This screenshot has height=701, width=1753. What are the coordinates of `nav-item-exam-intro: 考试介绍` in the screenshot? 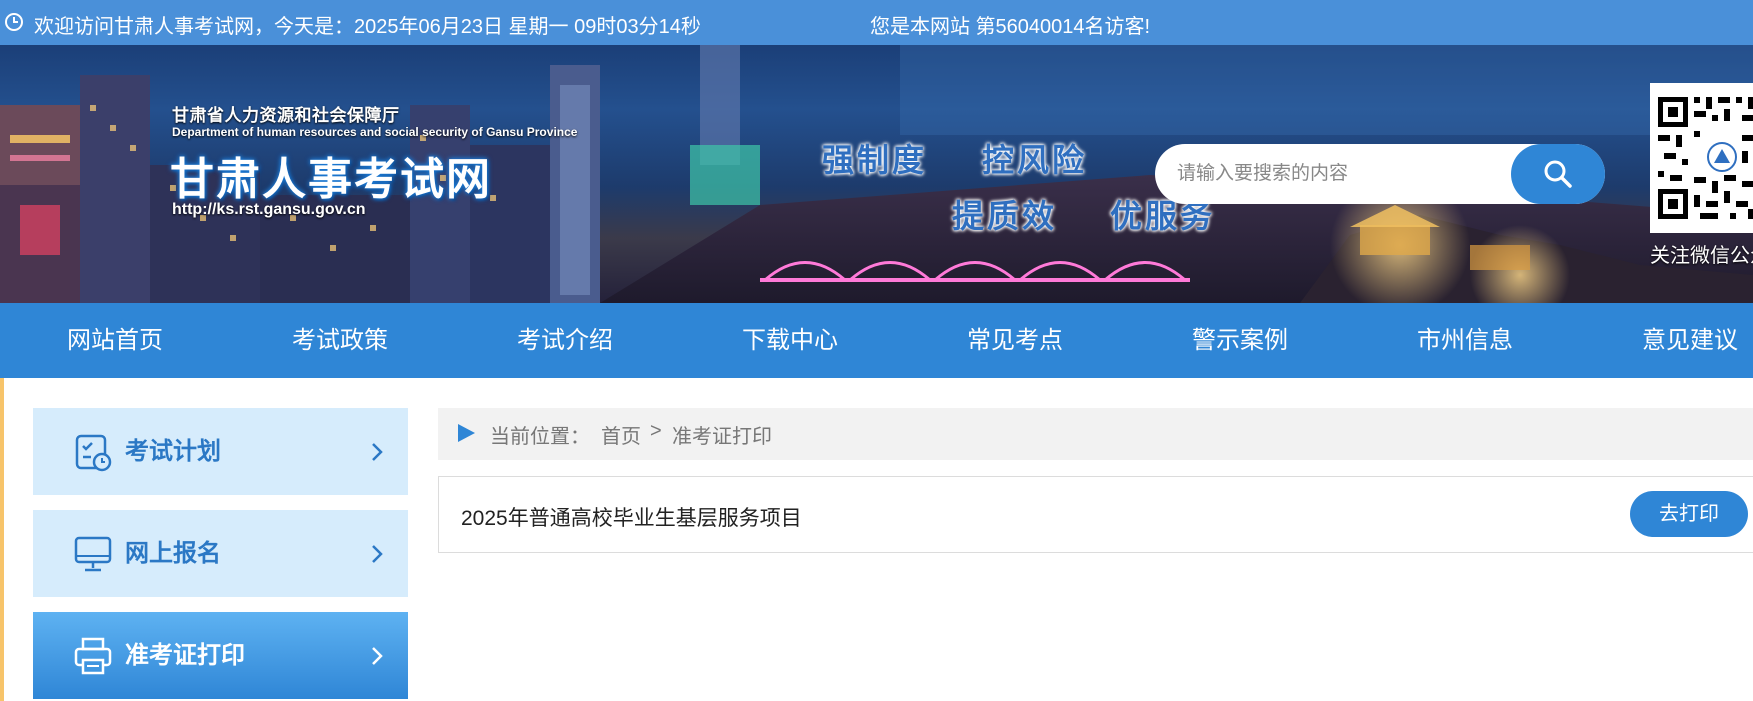 It's located at (565, 340).